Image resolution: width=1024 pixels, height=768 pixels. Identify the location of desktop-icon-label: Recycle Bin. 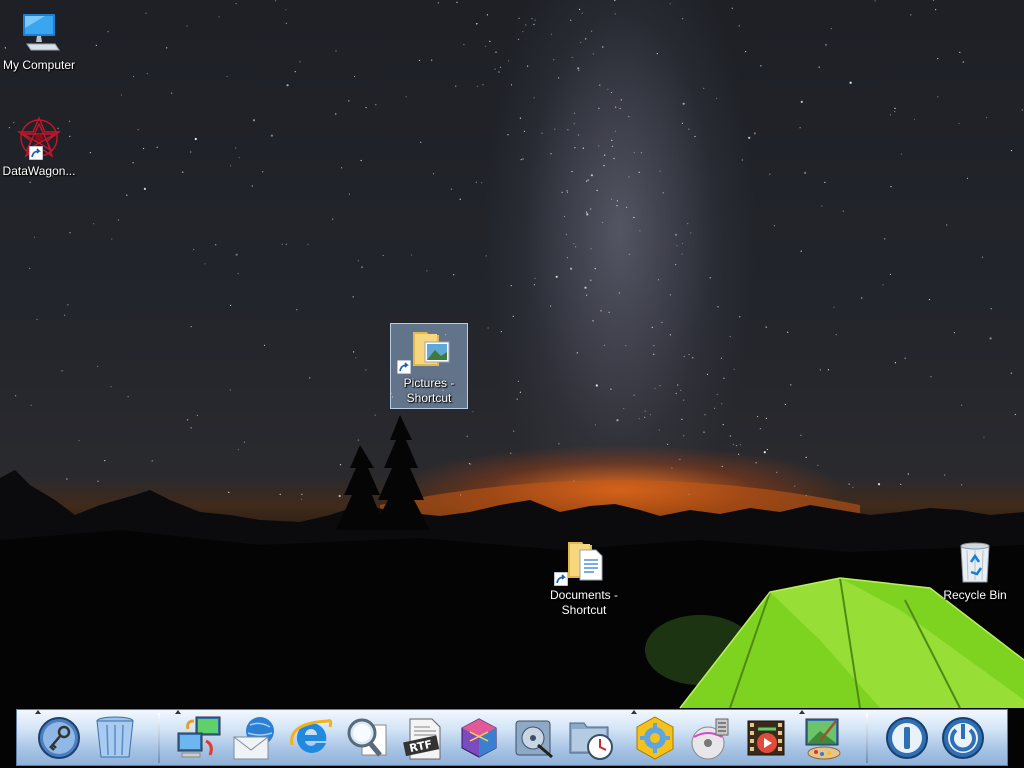
(975, 595).